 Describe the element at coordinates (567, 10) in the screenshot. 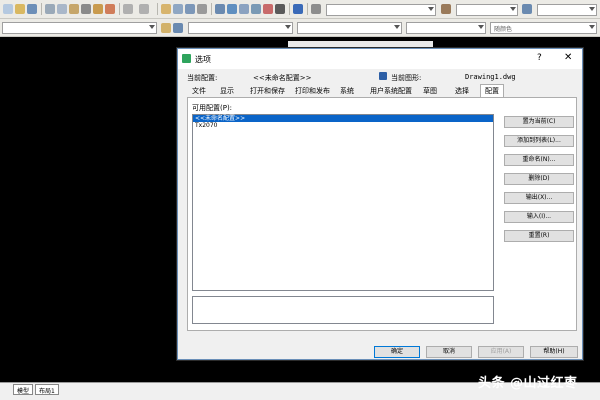

I see `table-style-select` at that location.